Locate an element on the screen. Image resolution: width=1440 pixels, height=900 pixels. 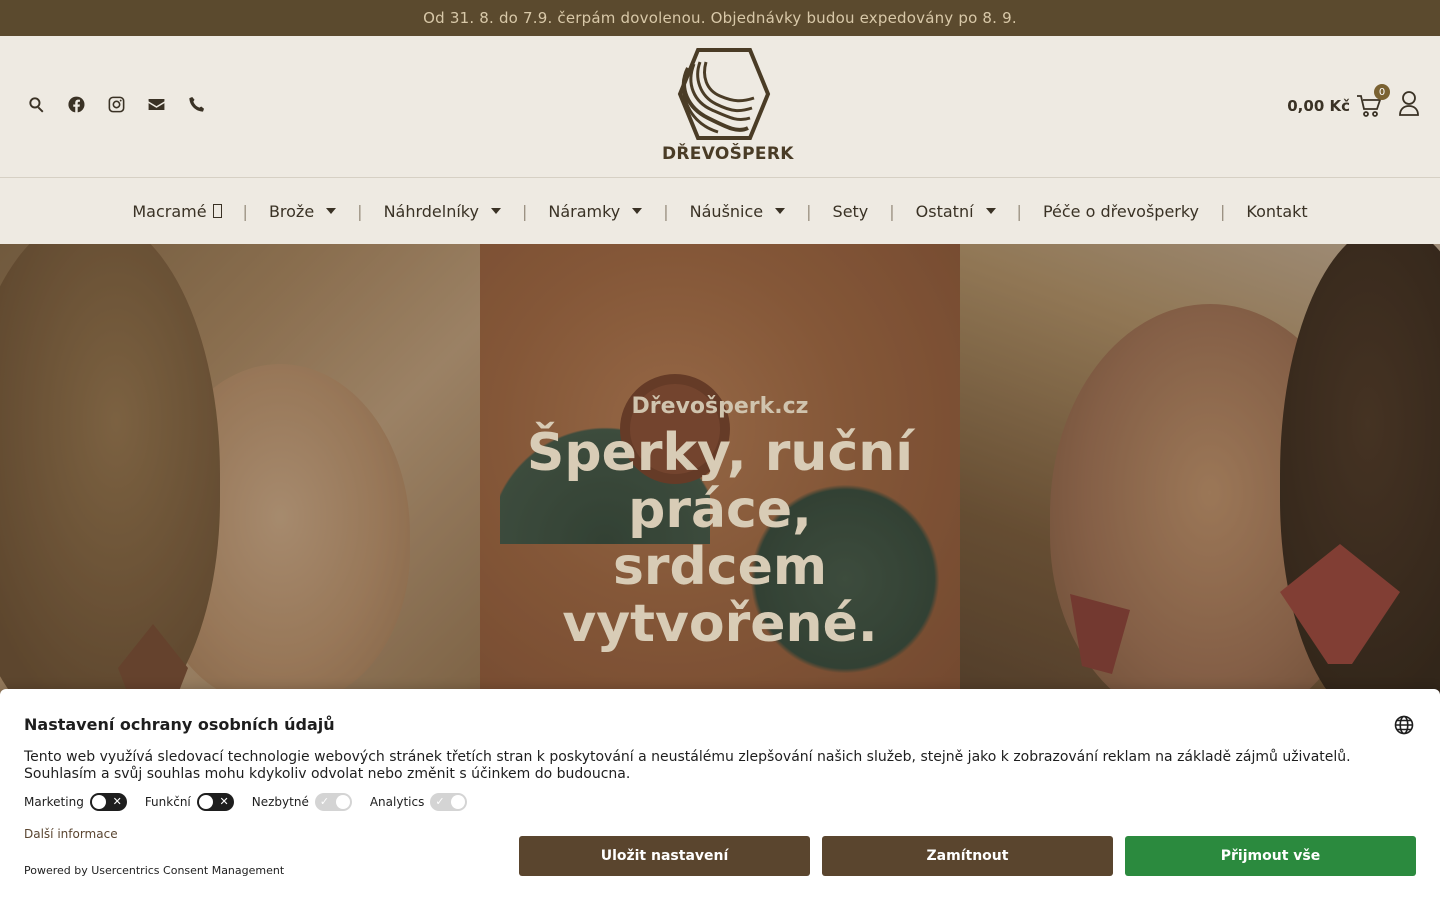
nav-item-nahrdelniky: Náhrdelníky is located at coordinates (442, 211).